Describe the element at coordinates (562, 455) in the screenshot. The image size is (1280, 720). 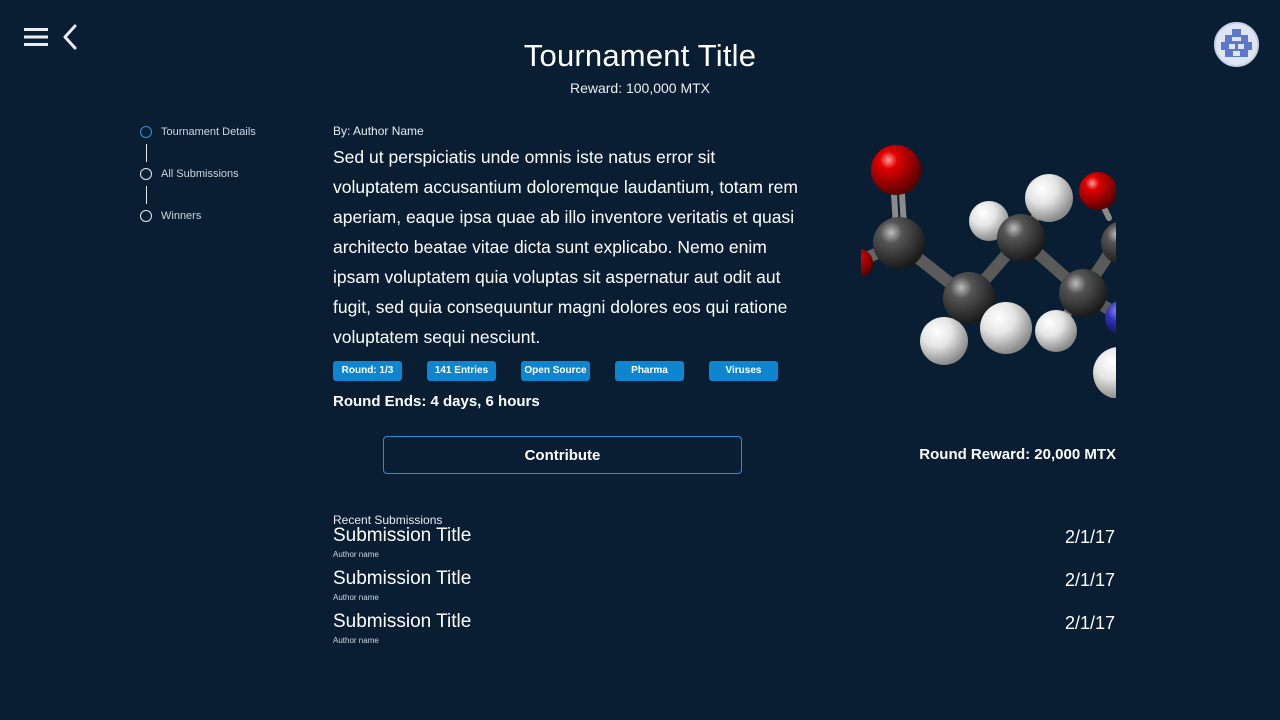
I see `contribute-button: Contribute` at that location.